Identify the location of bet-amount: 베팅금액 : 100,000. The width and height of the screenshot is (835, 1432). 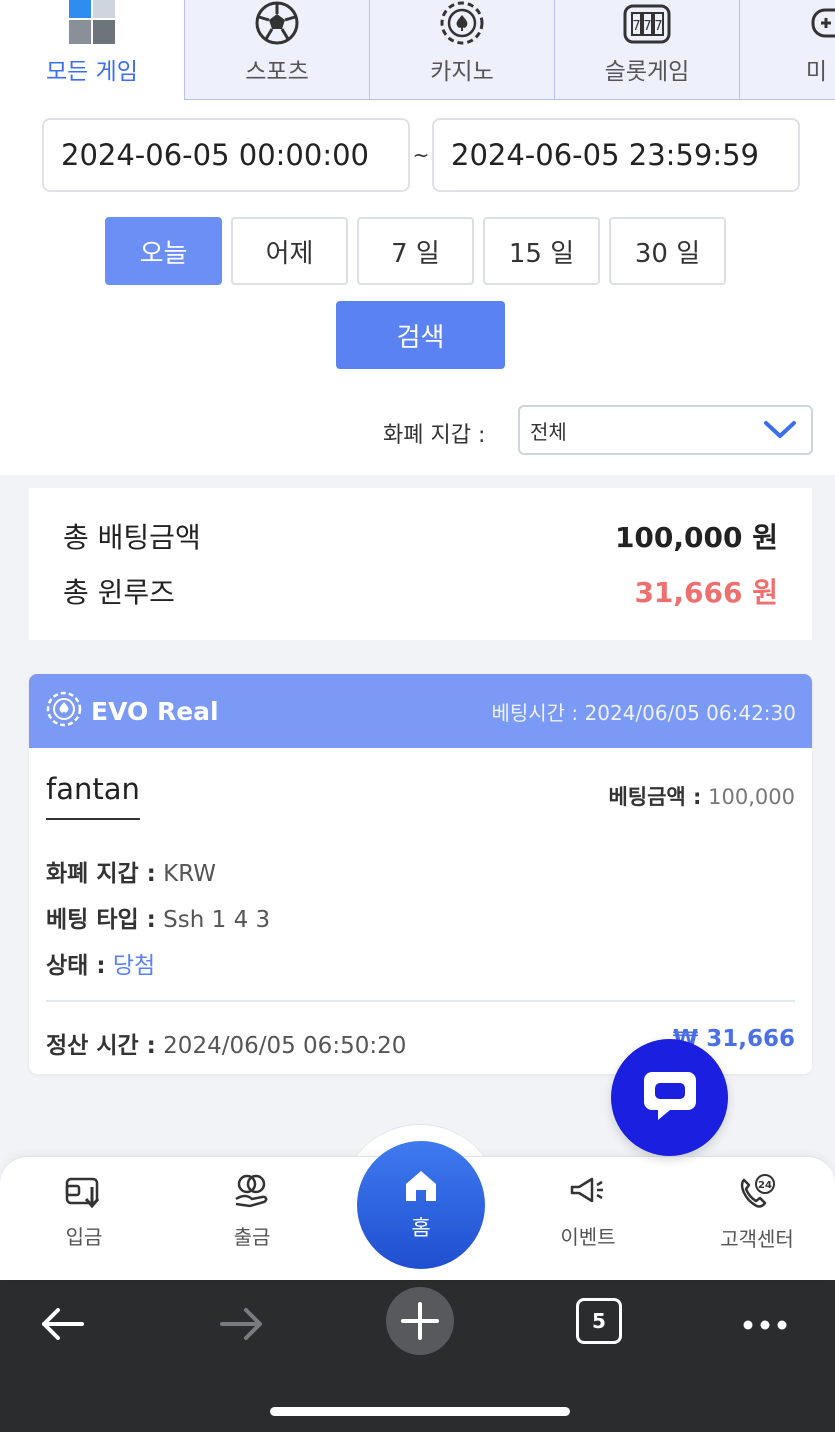
(701, 796).